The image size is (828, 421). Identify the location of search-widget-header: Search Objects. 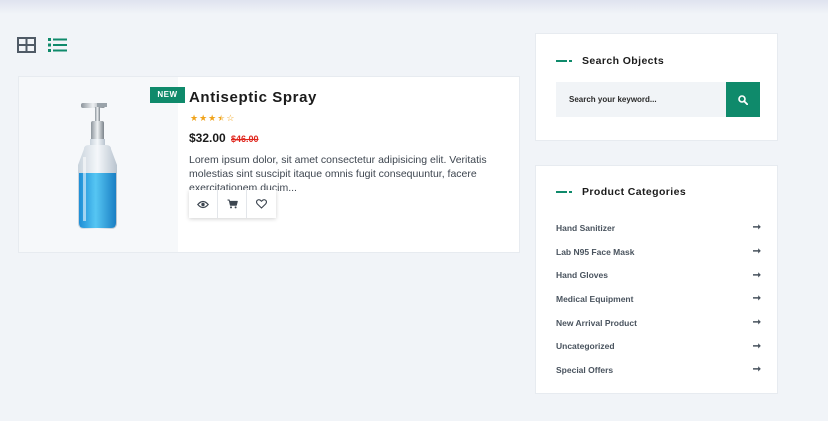
(610, 61).